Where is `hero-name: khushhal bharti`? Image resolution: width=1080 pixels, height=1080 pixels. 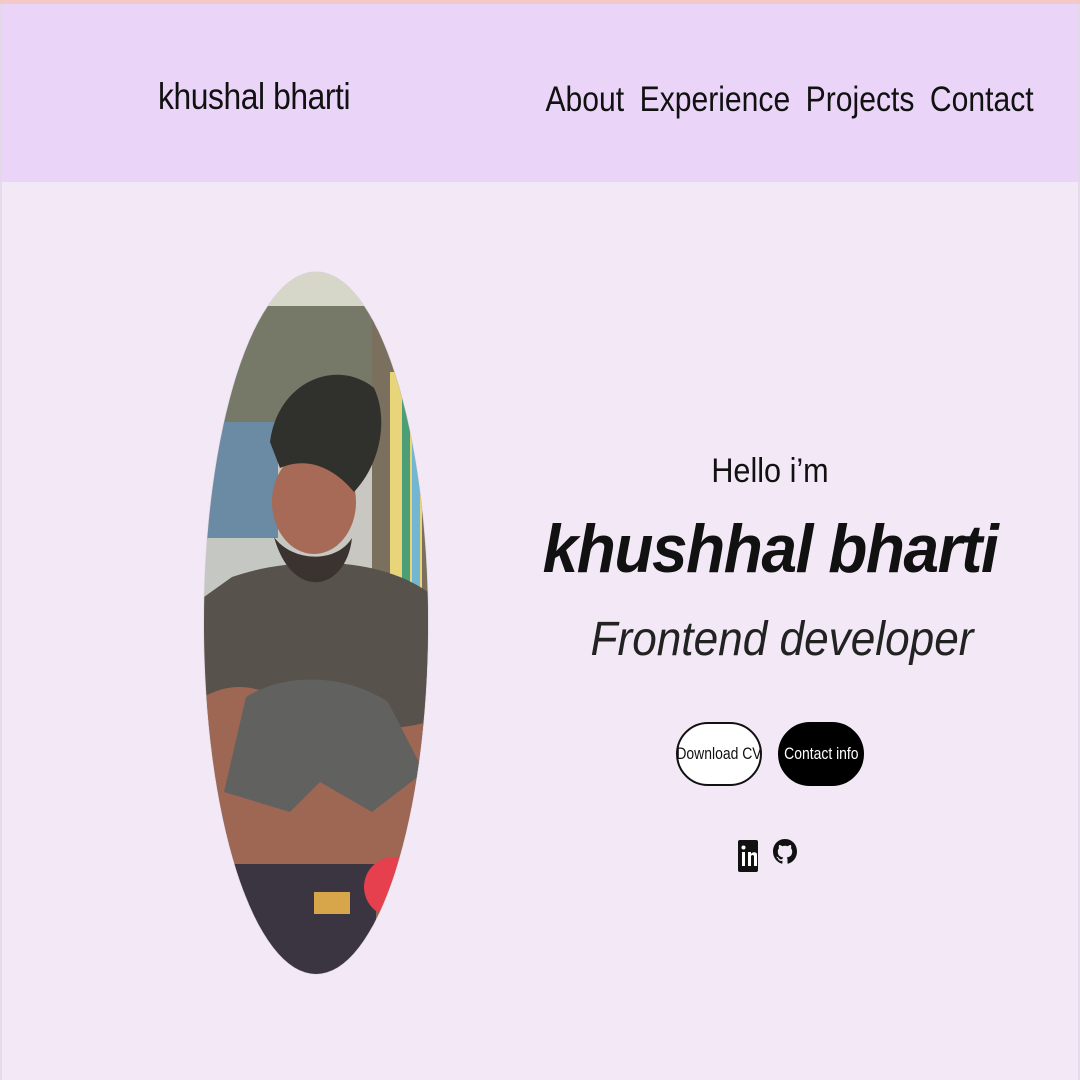 hero-name: khushhal bharti is located at coordinates (770, 549).